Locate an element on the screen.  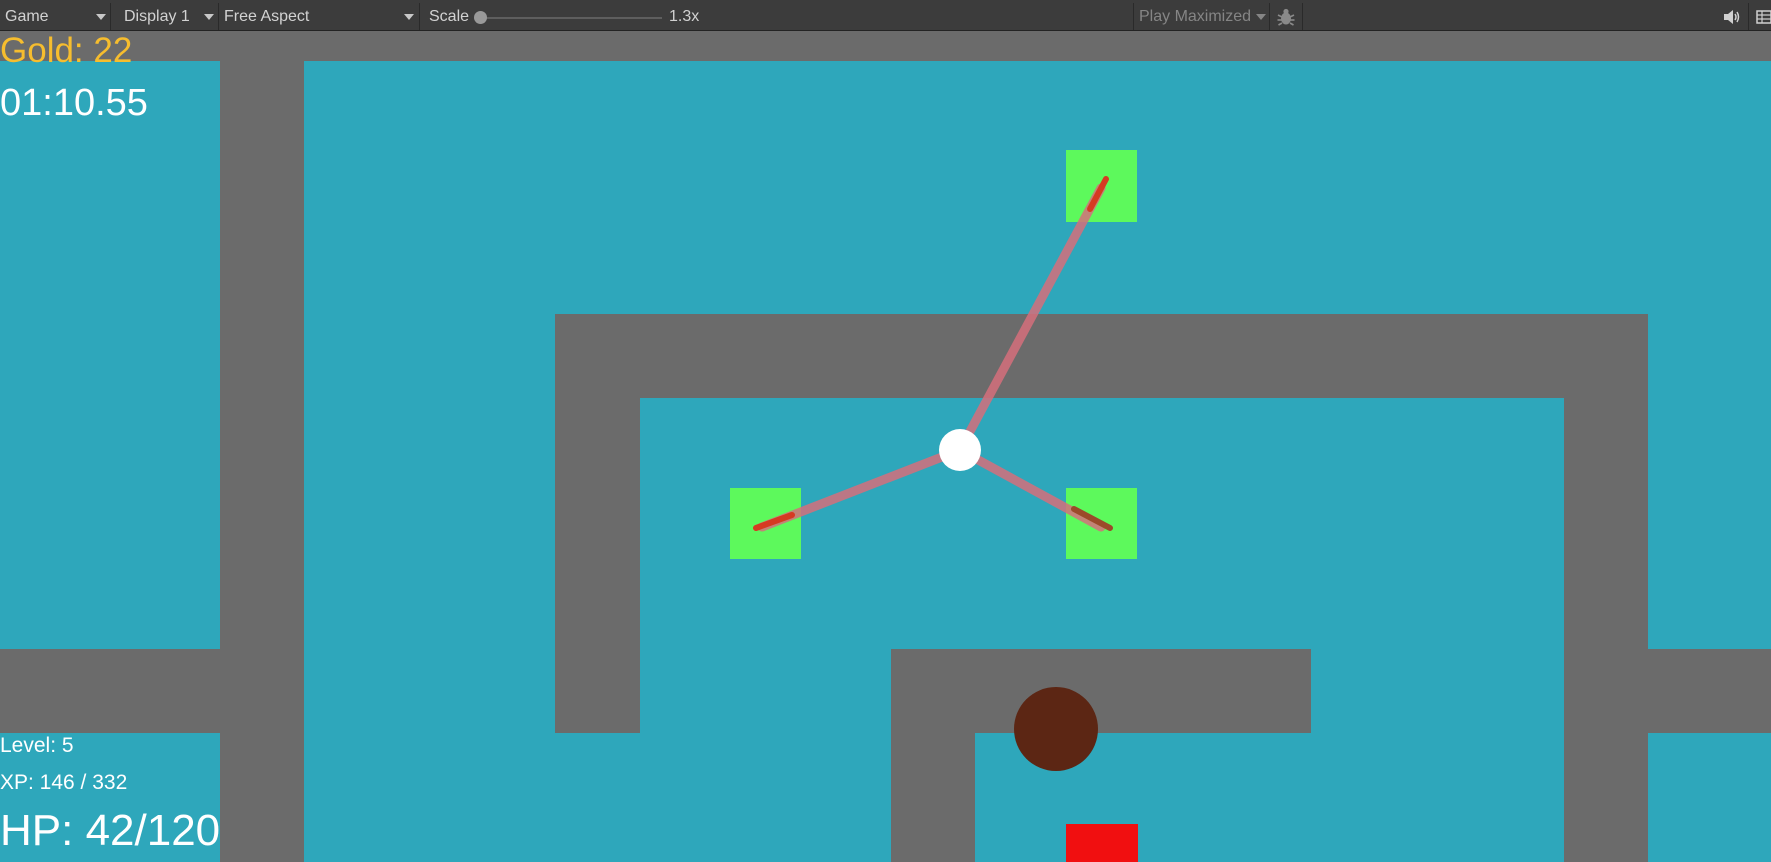
attack-beams is located at coordinates (933, 354).